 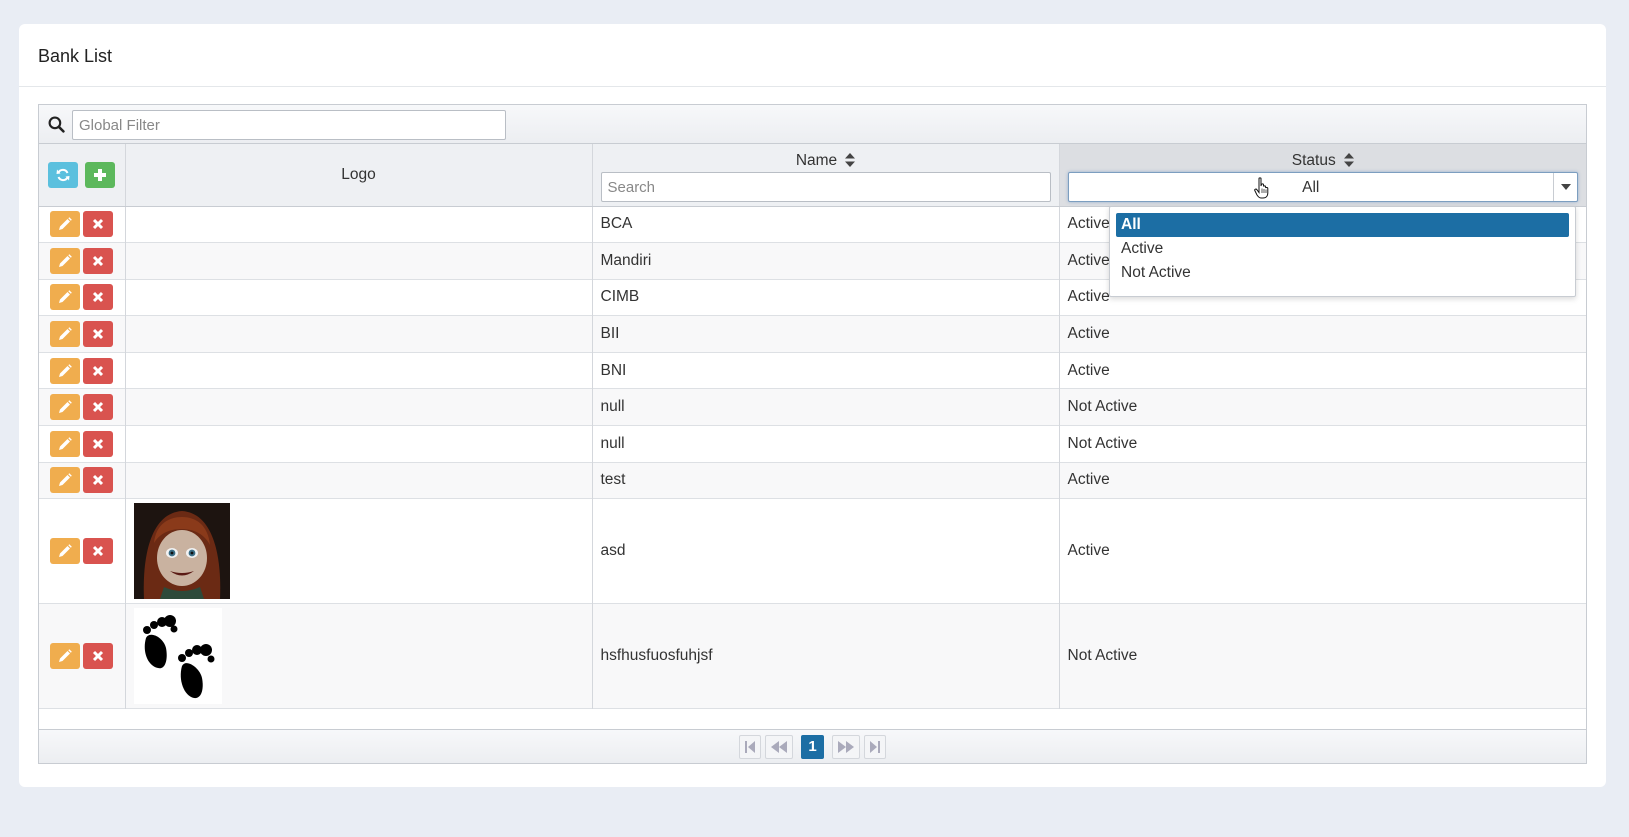 I want to click on last-page-button, so click(x=875, y=747).